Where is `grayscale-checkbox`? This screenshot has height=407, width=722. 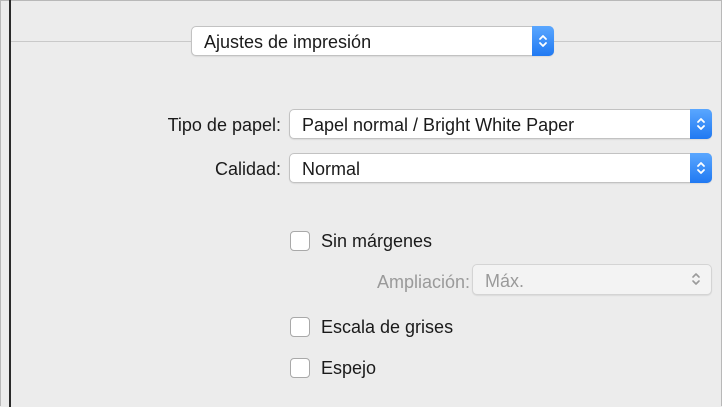 grayscale-checkbox is located at coordinates (300, 327).